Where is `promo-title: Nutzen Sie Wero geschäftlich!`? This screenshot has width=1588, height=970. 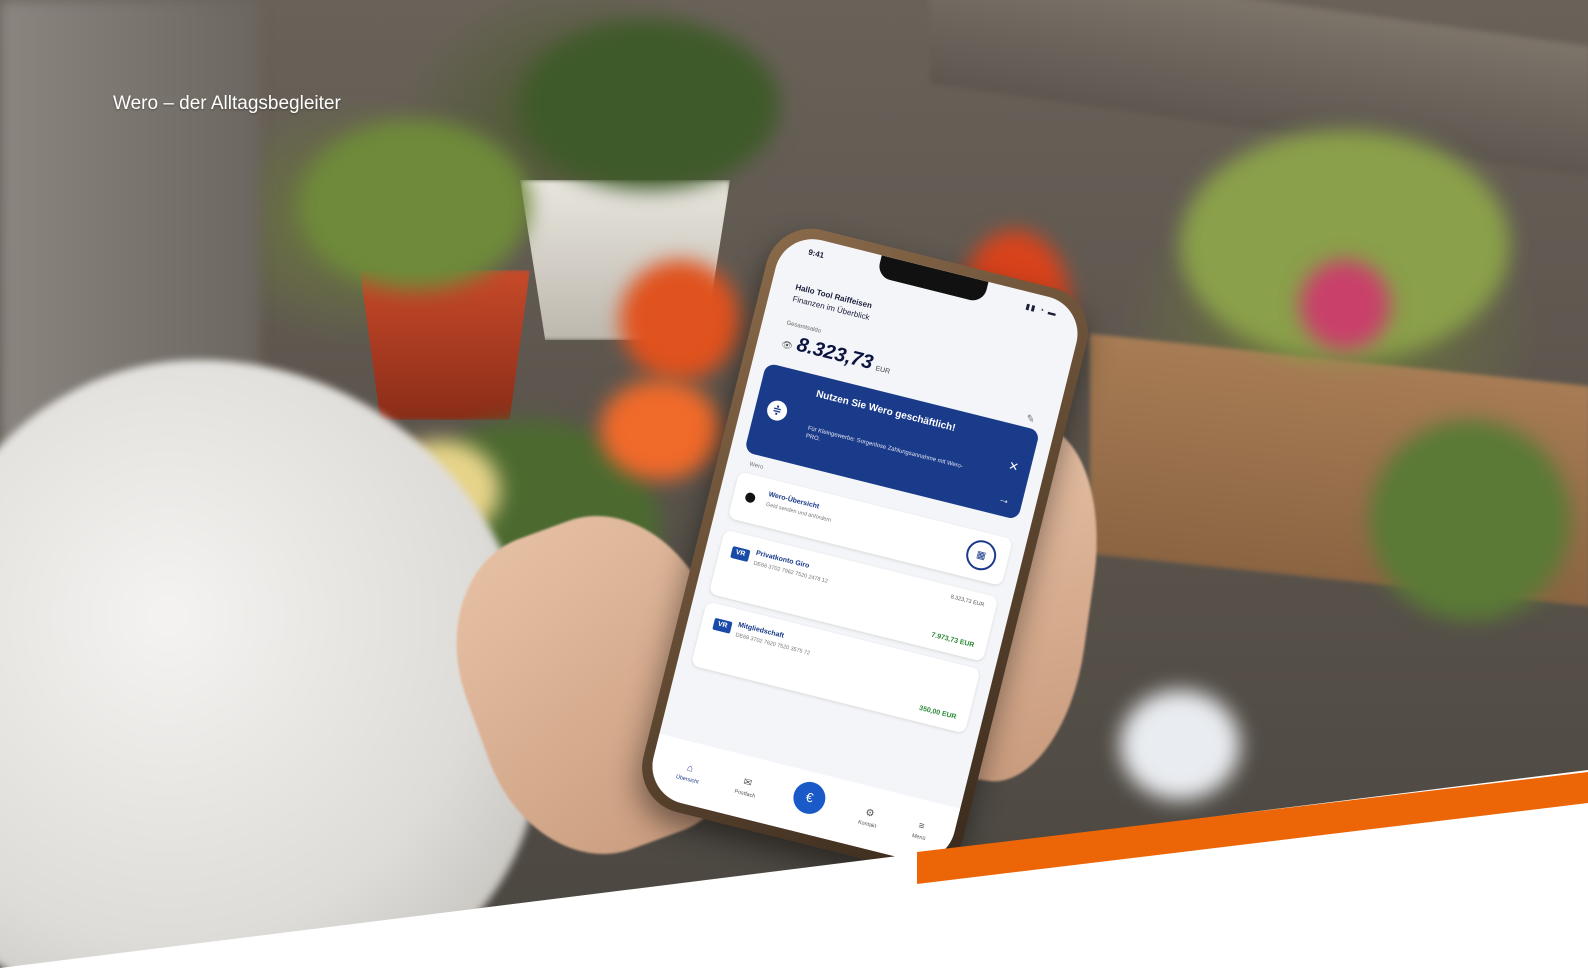 promo-title: Nutzen Sie Wero geschäftlich! is located at coordinates (885, 411).